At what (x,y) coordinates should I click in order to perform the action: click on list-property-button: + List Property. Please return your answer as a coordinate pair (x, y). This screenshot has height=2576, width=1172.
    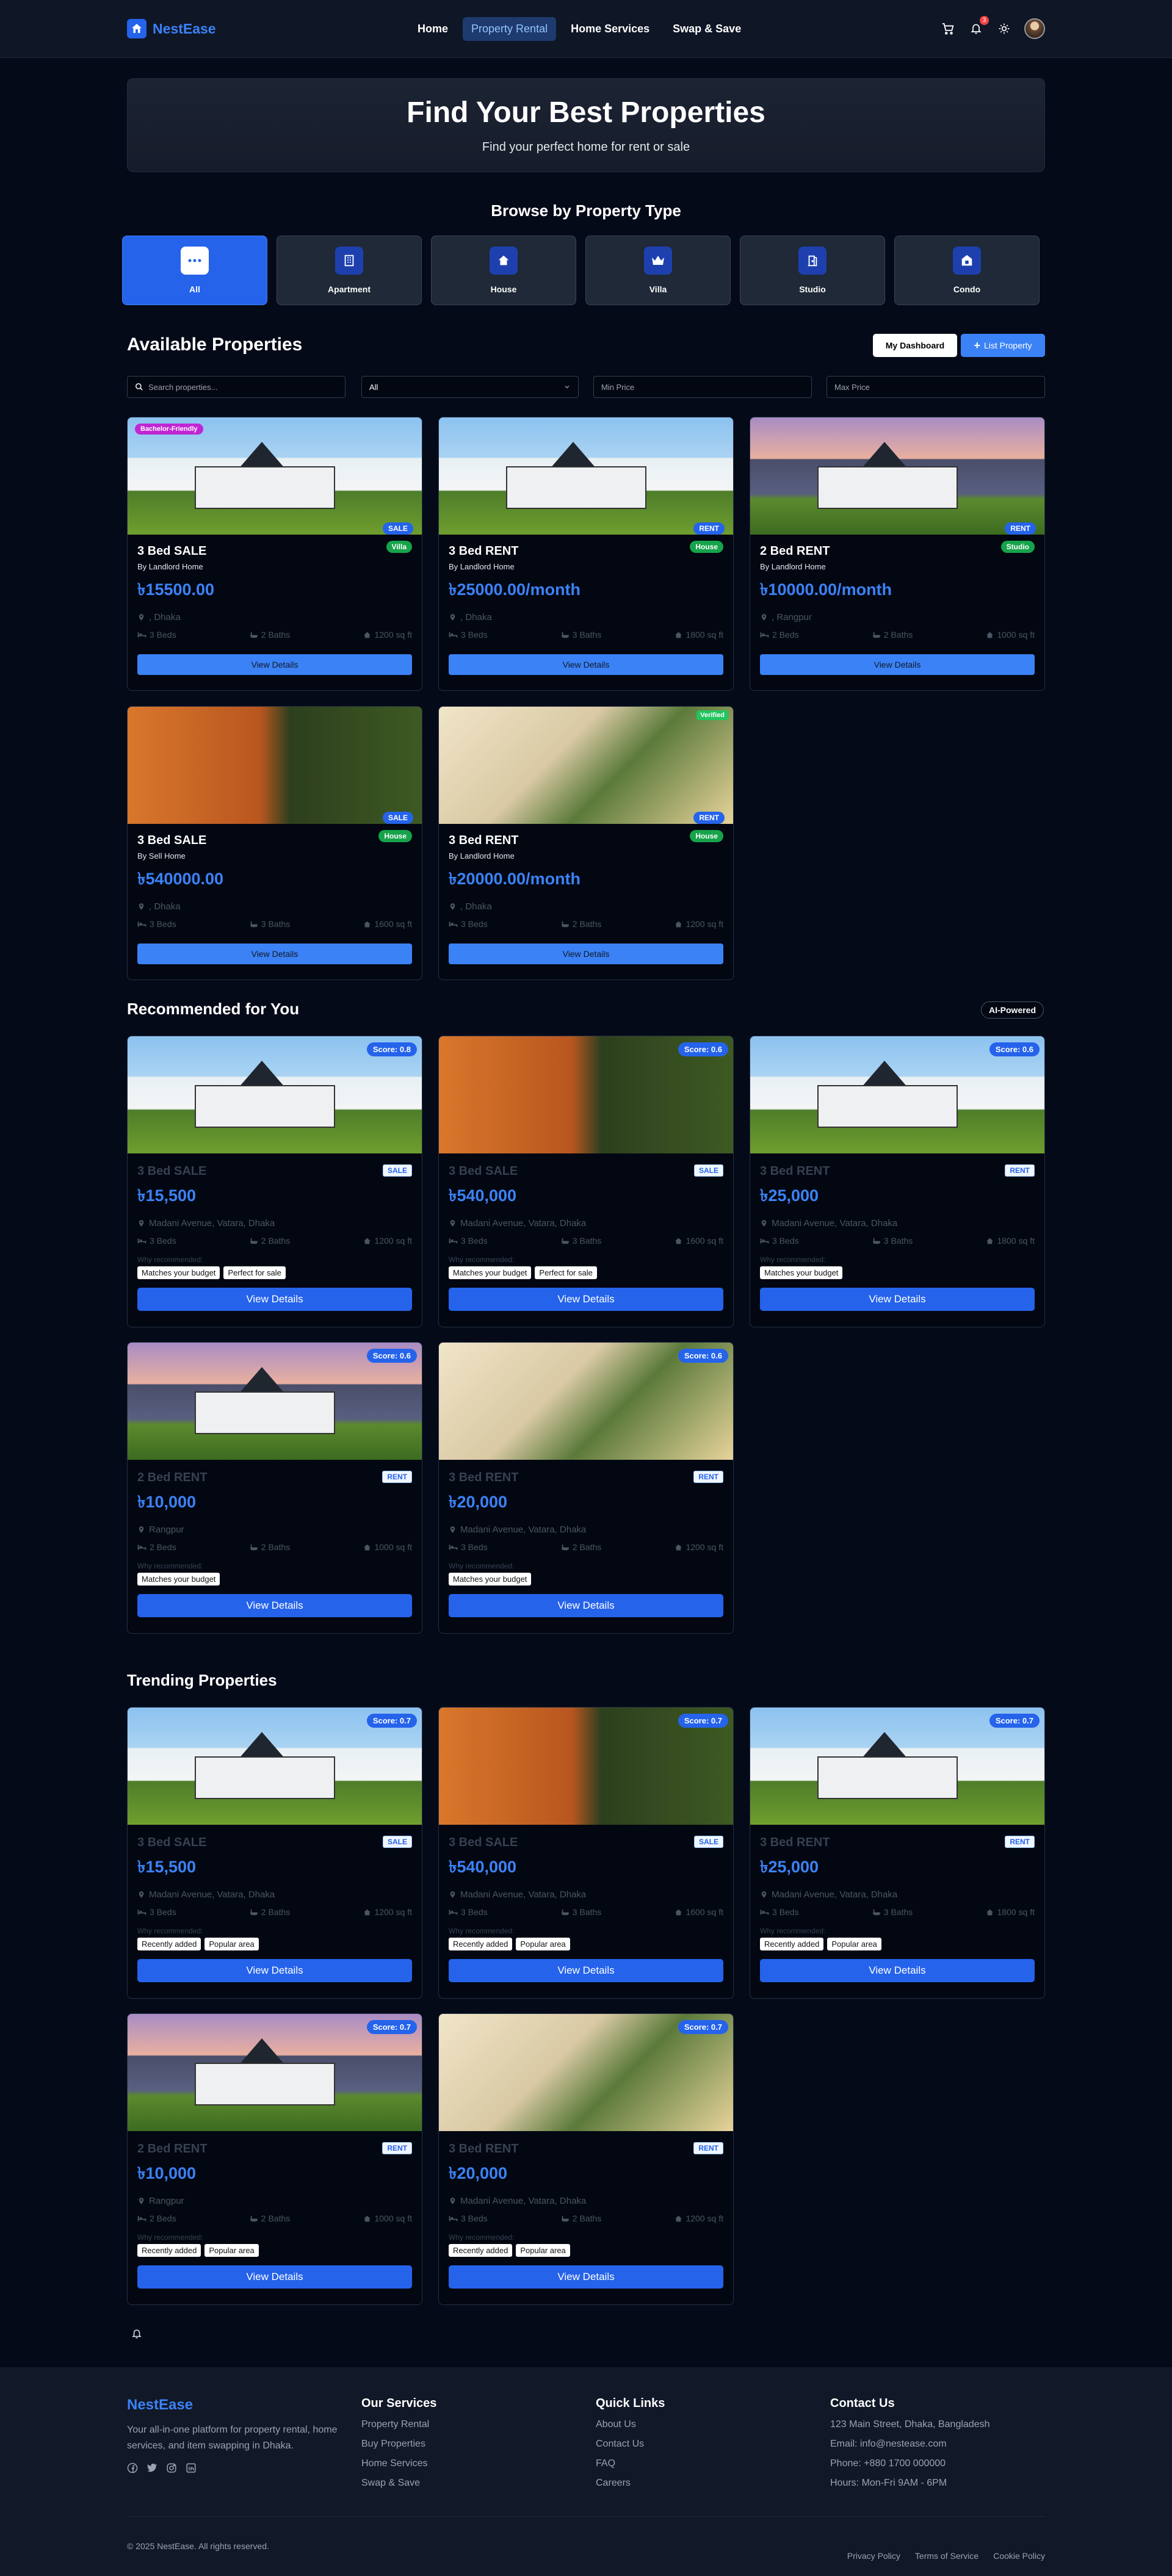
    Looking at the image, I should click on (1003, 345).